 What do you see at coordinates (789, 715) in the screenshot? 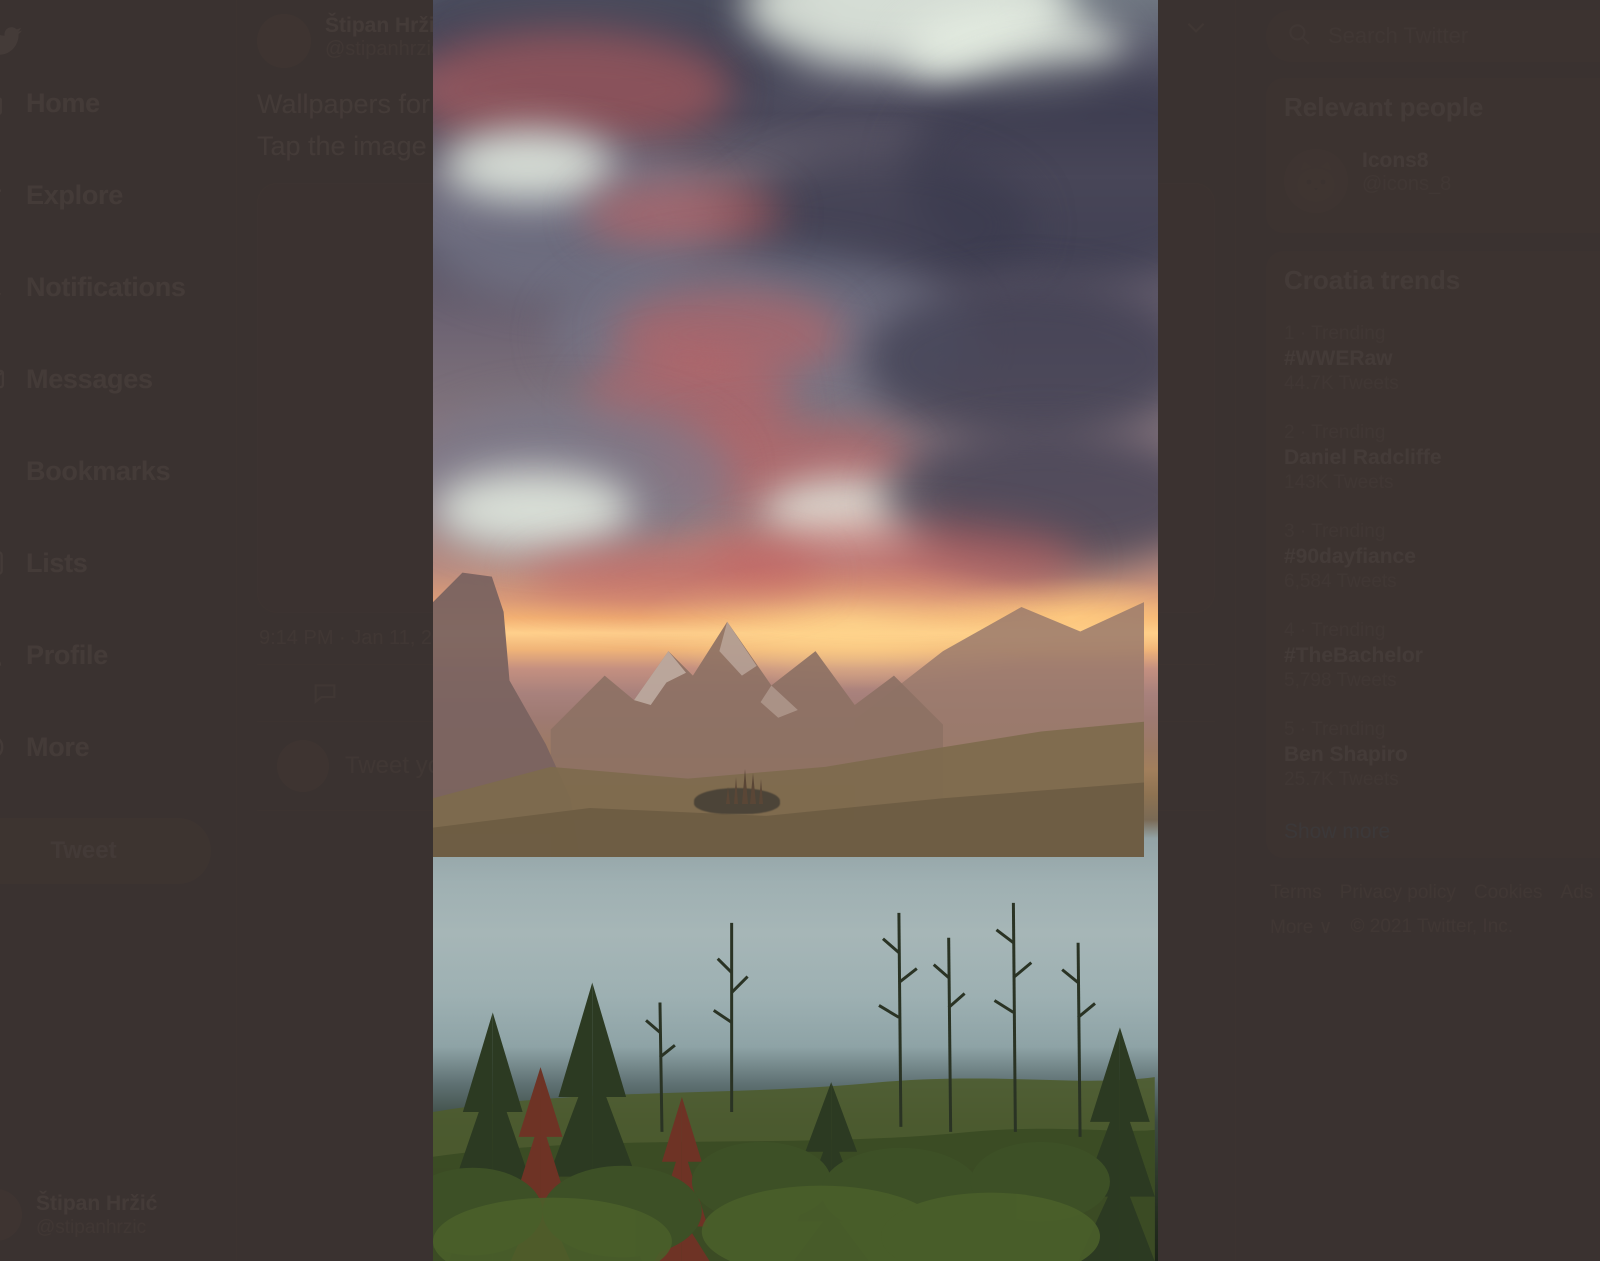
I see `mountain-ridges` at bounding box center [789, 715].